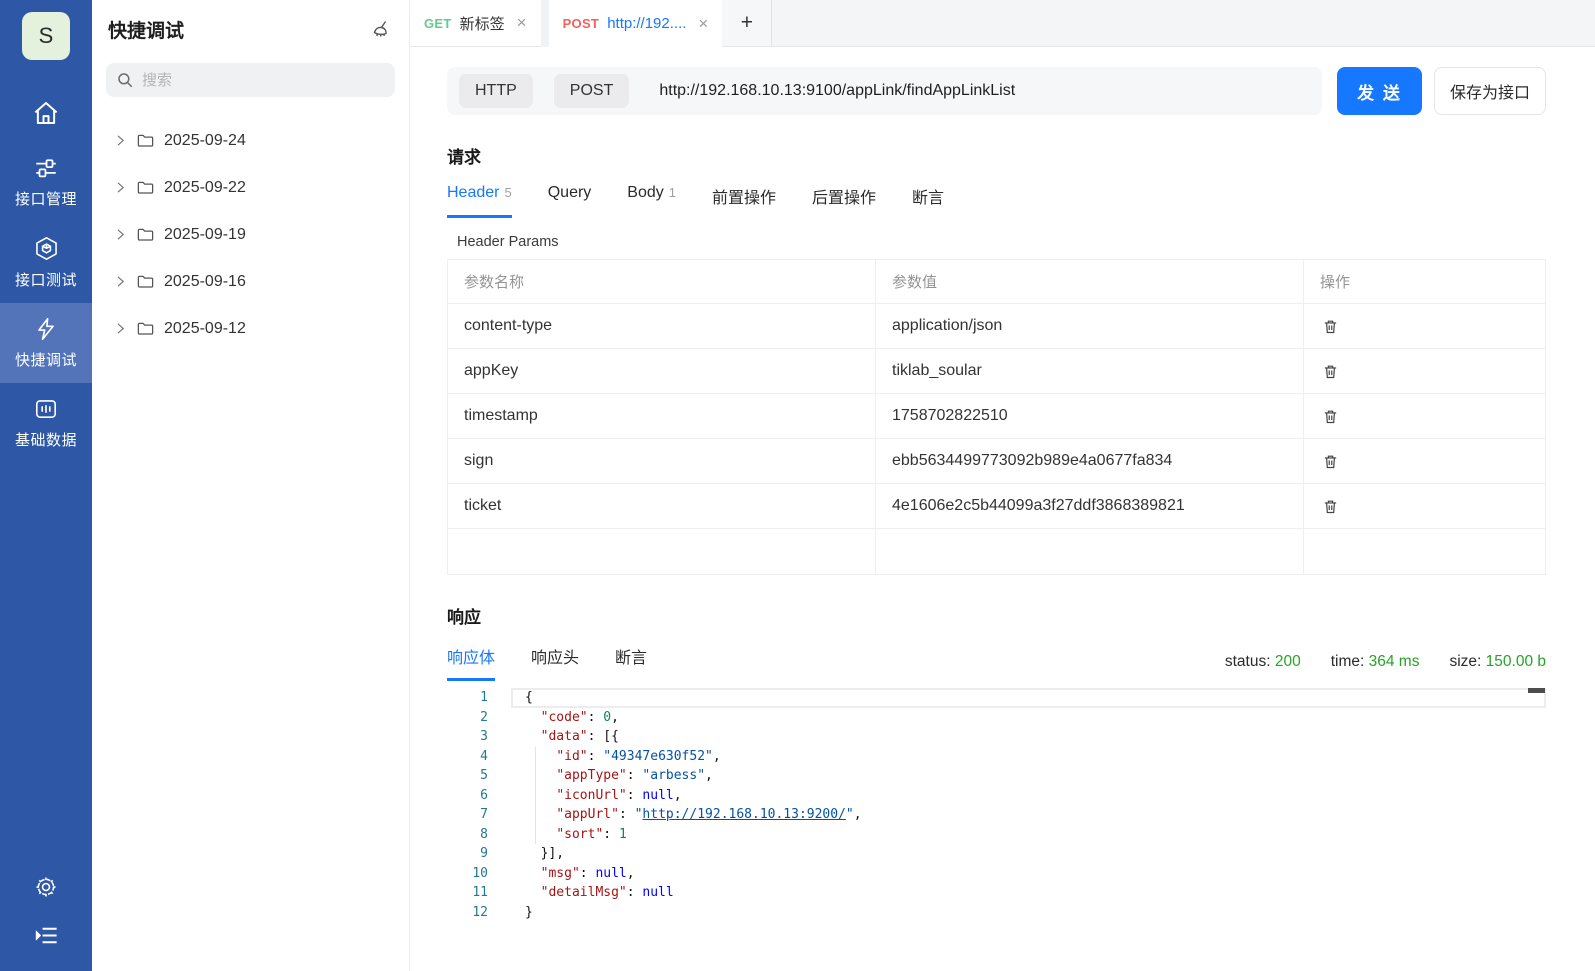  Describe the element at coordinates (1347, 661) in the screenshot. I see `time-label: time:` at that location.